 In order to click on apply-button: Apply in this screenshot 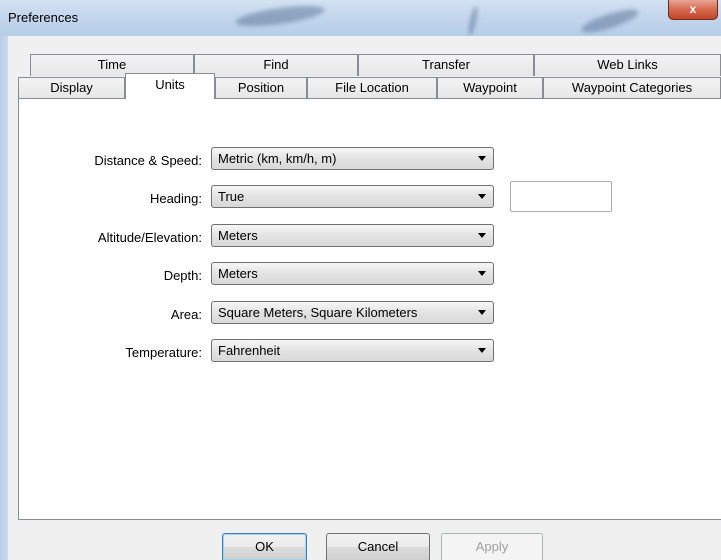, I will do `click(492, 546)`.